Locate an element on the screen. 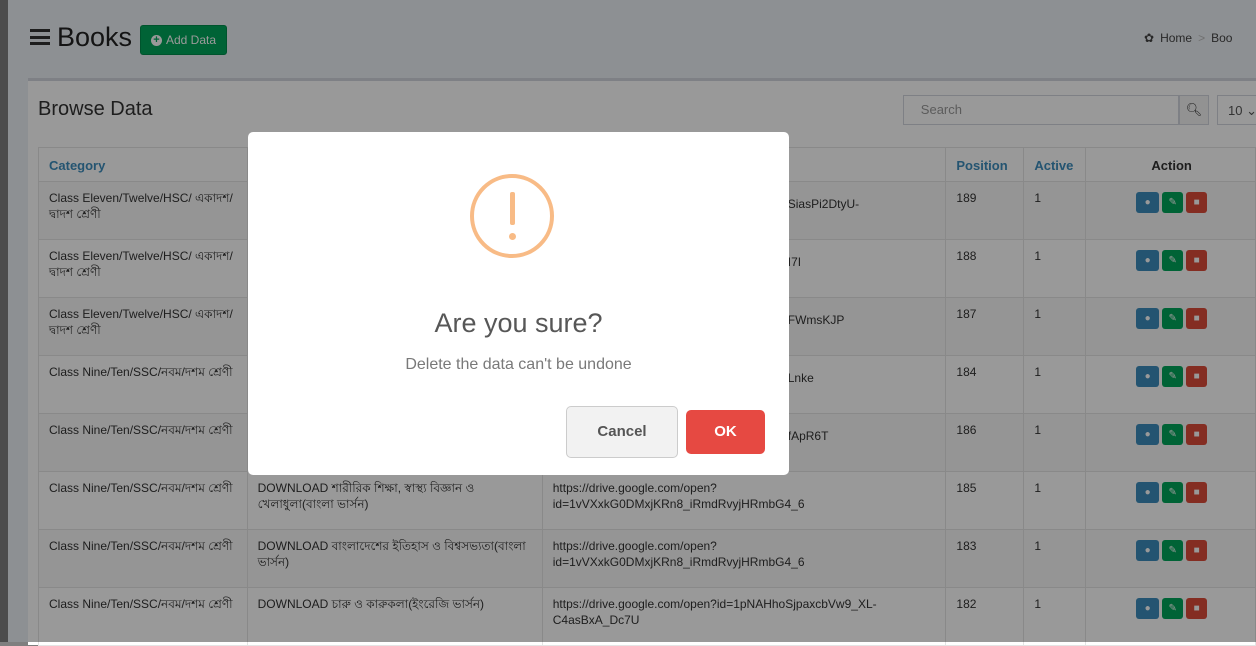 The height and width of the screenshot is (646, 1256). warning-icon is located at coordinates (512, 216).